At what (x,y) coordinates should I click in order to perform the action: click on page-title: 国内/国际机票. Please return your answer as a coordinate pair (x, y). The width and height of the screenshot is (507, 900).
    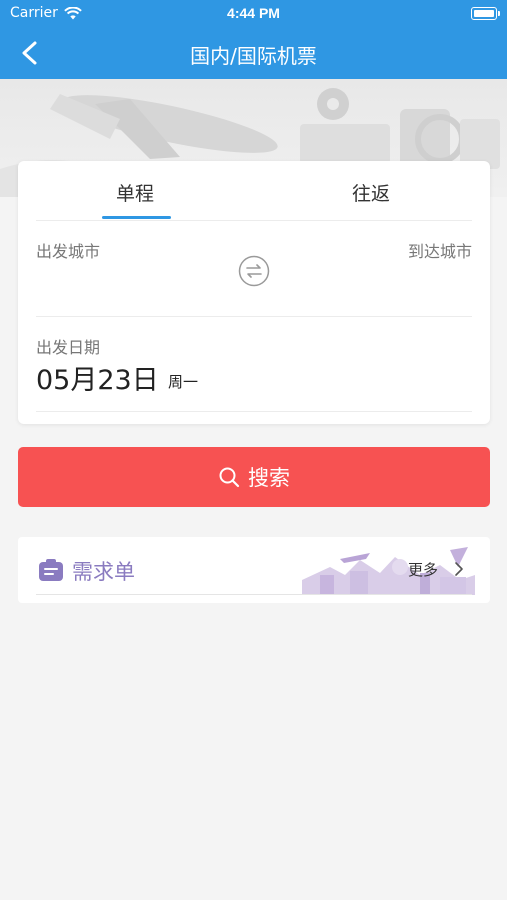
    Looking at the image, I should click on (253, 56).